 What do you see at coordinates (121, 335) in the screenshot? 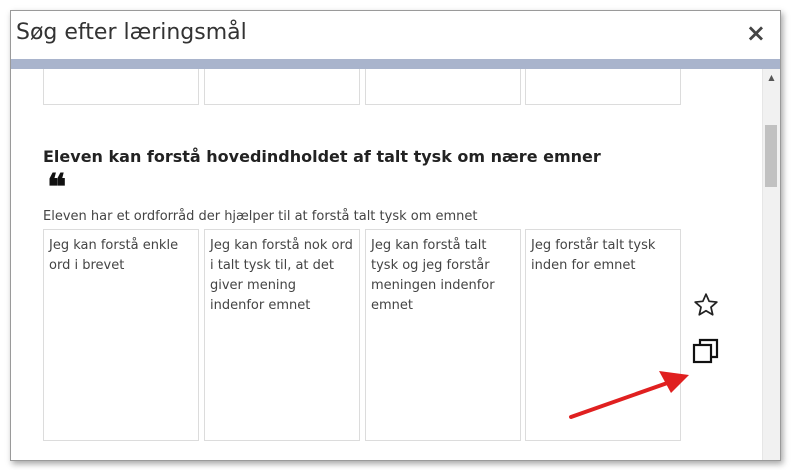
I see `level-cell-1: Jeg kan forstå enkle ord i brevet` at bounding box center [121, 335].